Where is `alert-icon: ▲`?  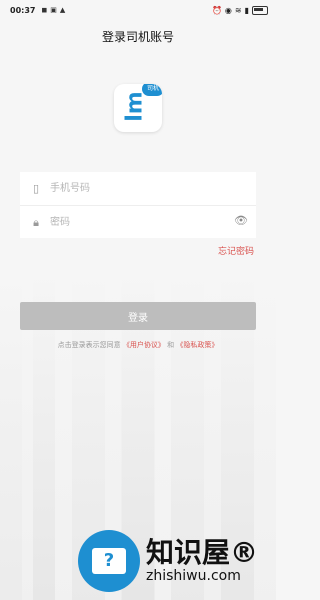 alert-icon: ▲ is located at coordinates (62, 10).